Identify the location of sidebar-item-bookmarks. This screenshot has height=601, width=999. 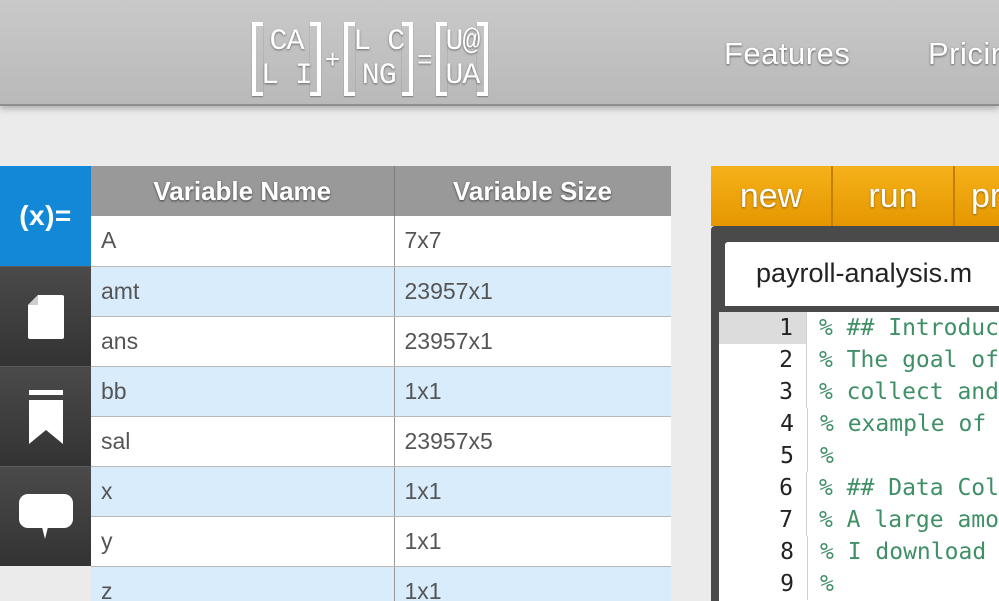
(45, 416).